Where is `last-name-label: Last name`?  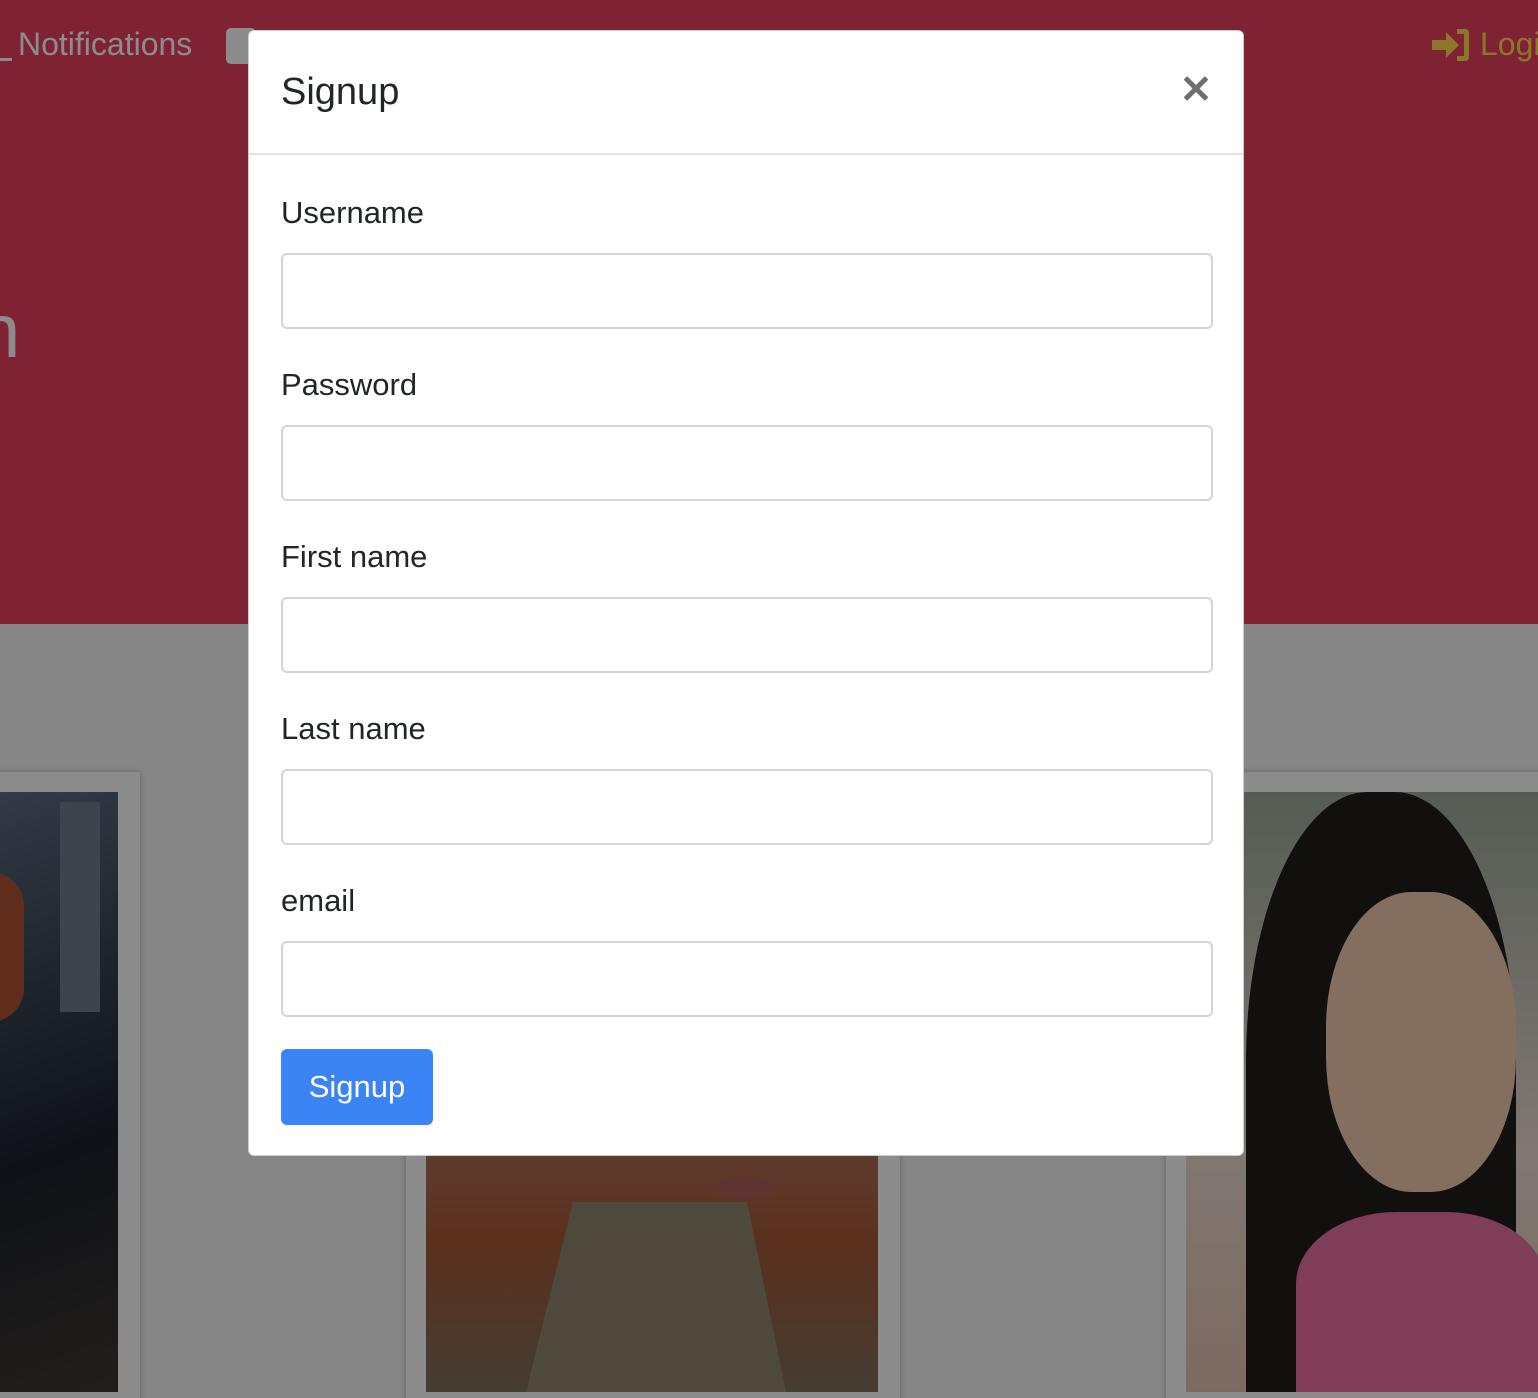
last-name-label: Last name is located at coordinates (353, 728).